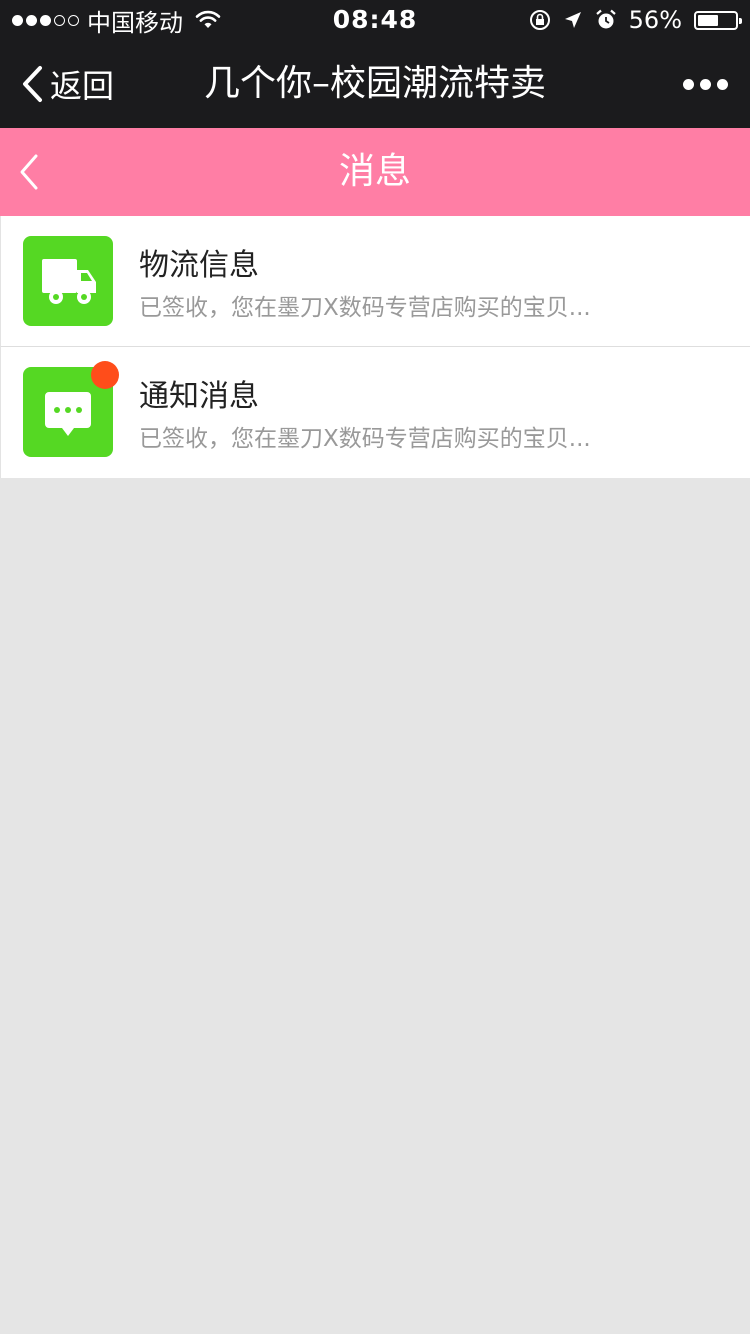 Image resolution: width=750 pixels, height=1334 pixels. I want to click on truck-icon, so click(69, 281).